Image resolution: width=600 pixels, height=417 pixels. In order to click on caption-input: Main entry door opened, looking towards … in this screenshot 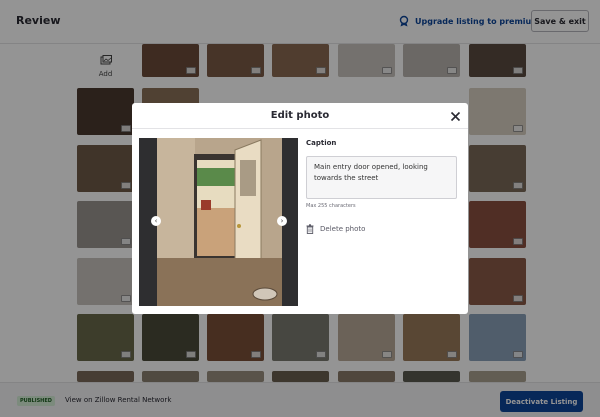, I will do `click(381, 177)`.